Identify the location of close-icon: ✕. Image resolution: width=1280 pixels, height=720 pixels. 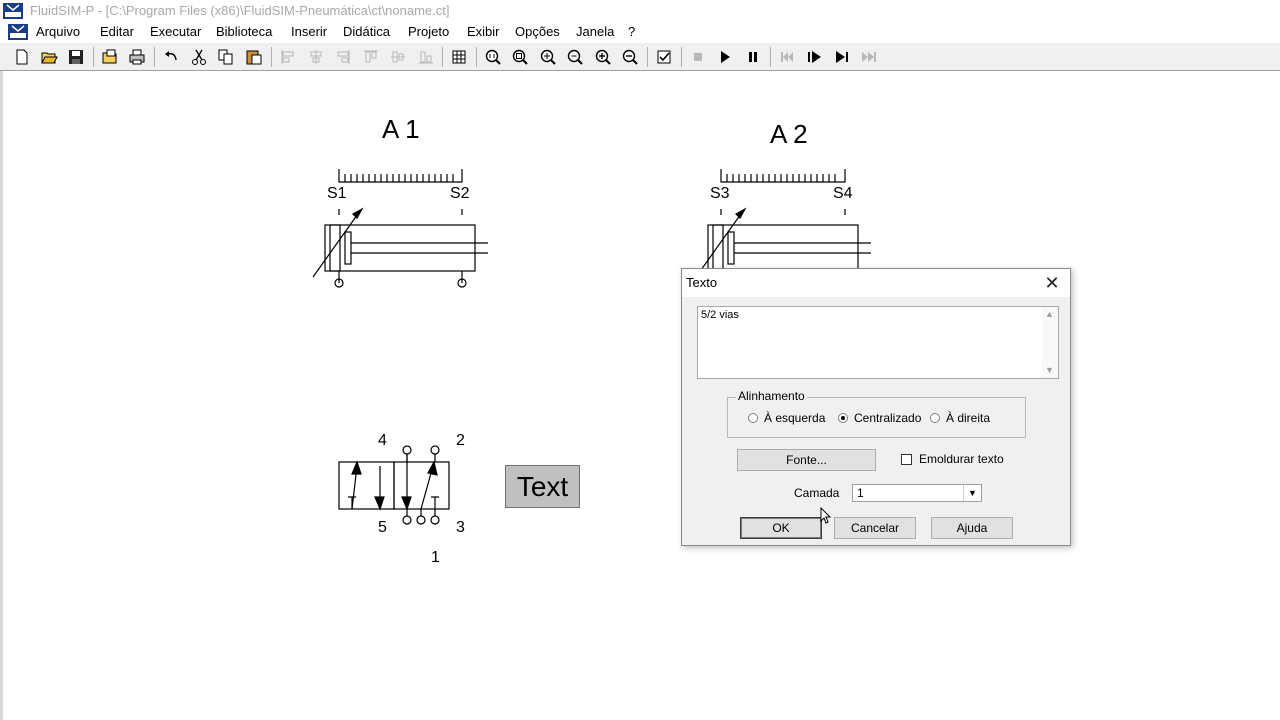
(1052, 283).